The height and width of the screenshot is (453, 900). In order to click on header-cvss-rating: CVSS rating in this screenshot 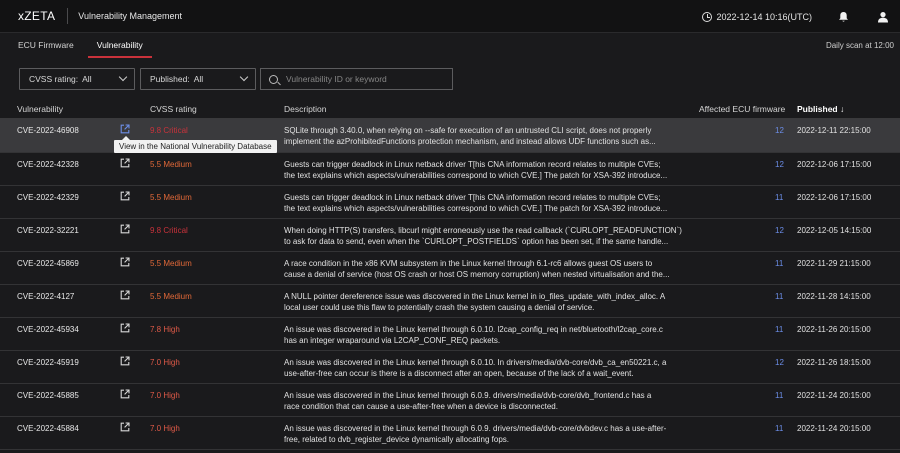, I will do `click(173, 109)`.